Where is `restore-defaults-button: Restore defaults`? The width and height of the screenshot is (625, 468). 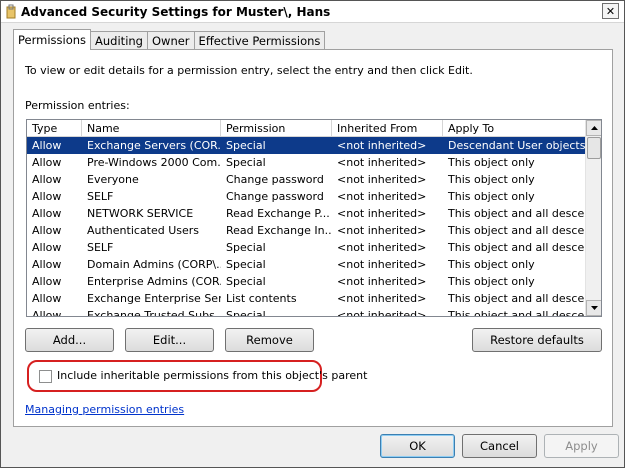 restore-defaults-button: Restore defaults is located at coordinates (537, 340).